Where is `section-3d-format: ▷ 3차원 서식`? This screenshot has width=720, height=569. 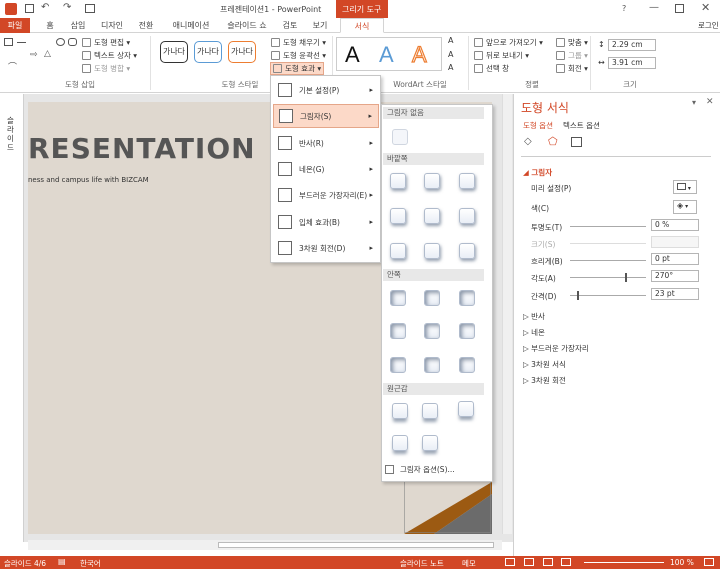 section-3d-format: ▷ 3차원 서식 is located at coordinates (556, 367).